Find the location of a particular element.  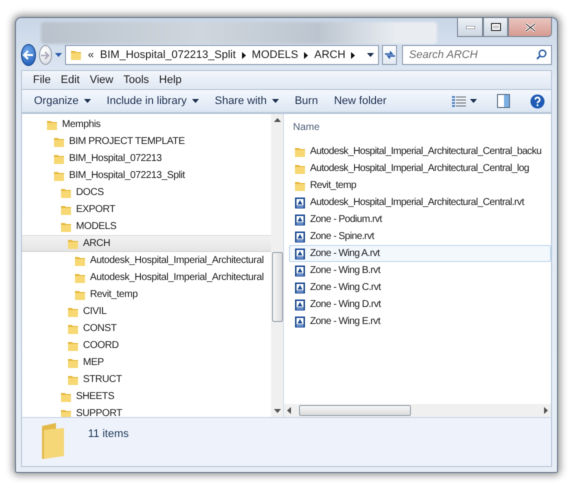

dropdown-icon is located at coordinates (58, 55).